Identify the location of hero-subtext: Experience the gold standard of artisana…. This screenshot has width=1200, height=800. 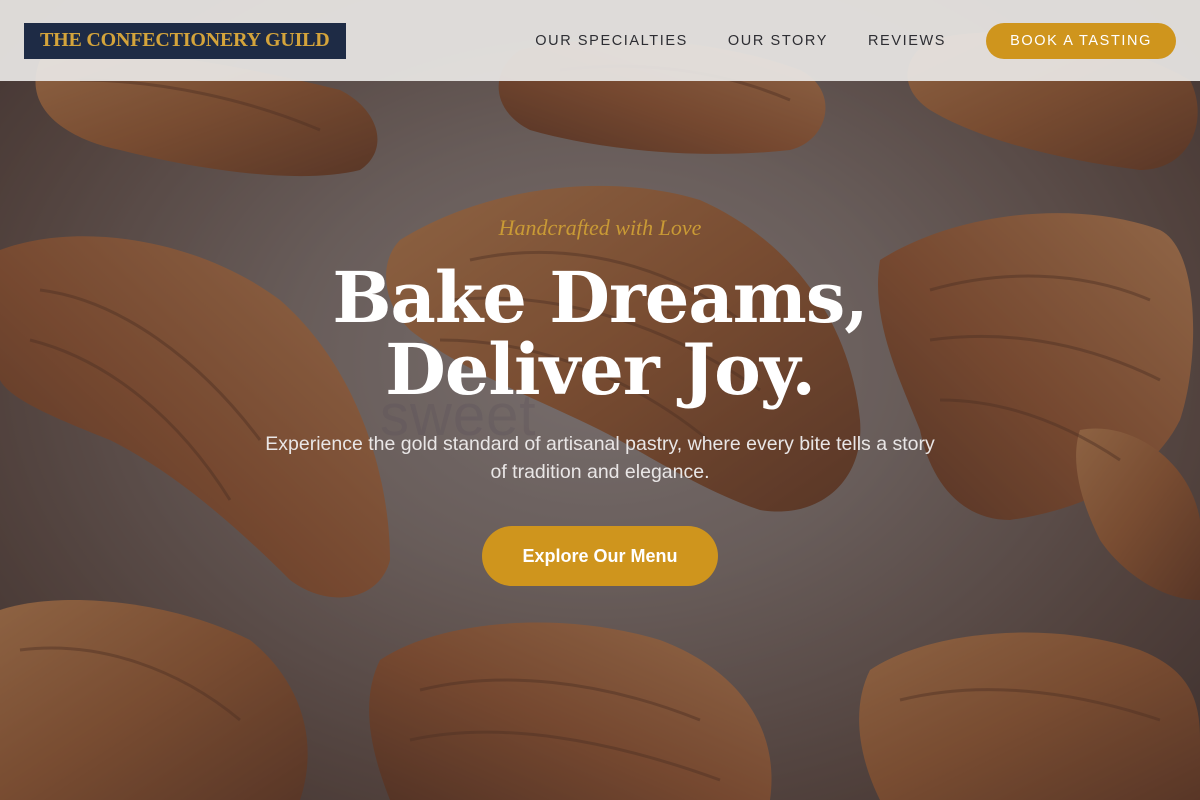
(600, 458).